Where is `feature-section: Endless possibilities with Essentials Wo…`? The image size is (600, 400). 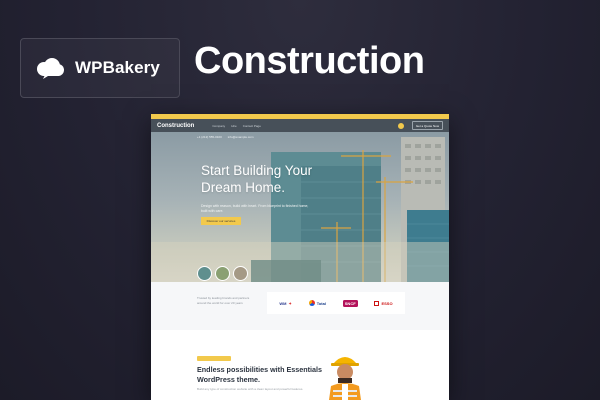 feature-section: Endless possibilities with Essentials Wo… is located at coordinates (300, 365).